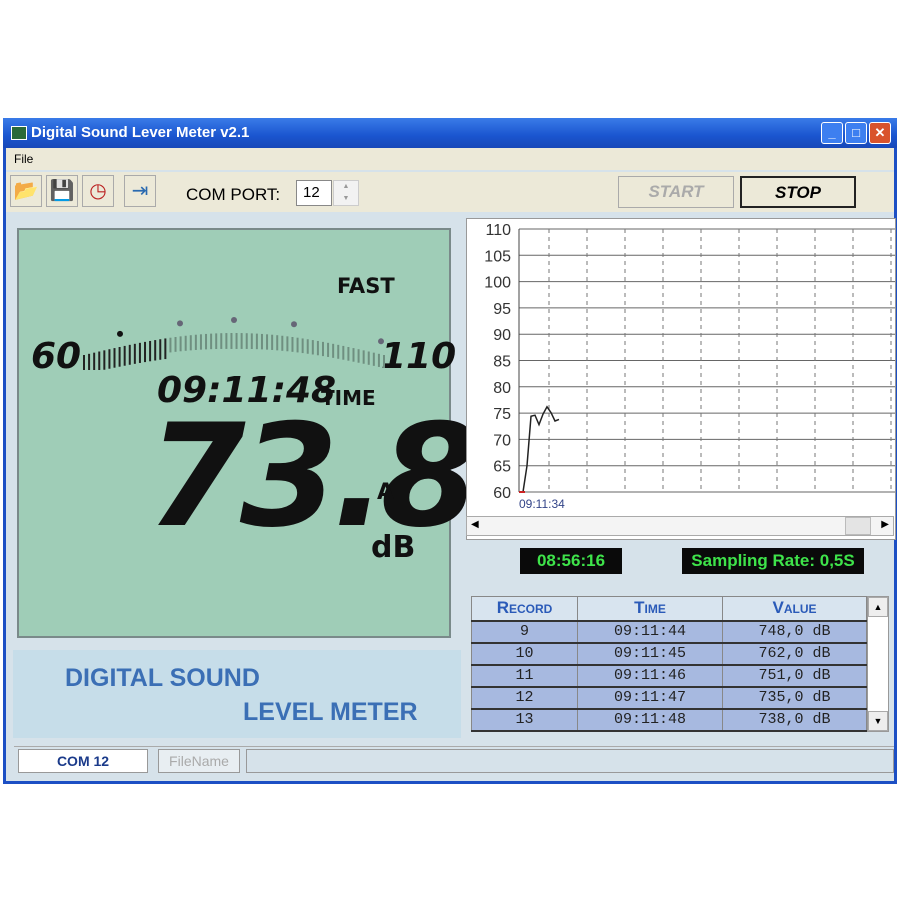  Describe the element at coordinates (650, 631) in the screenshot. I see `cell-time: 09:11:44` at that location.